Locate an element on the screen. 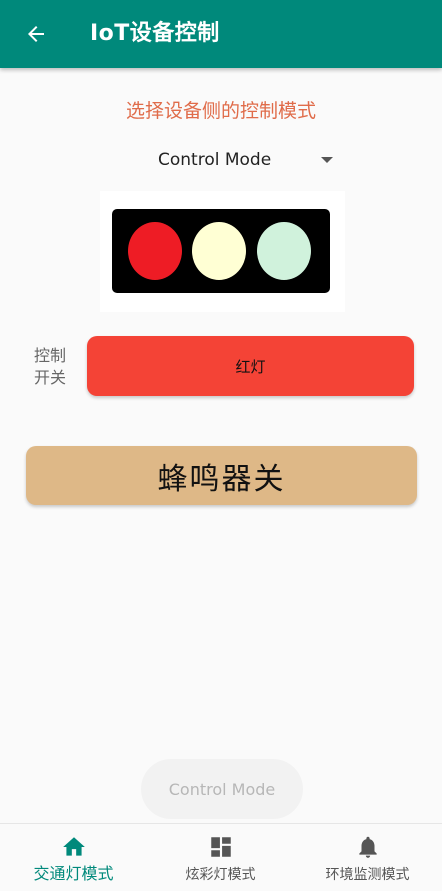  bell-icon is located at coordinates (367, 847).